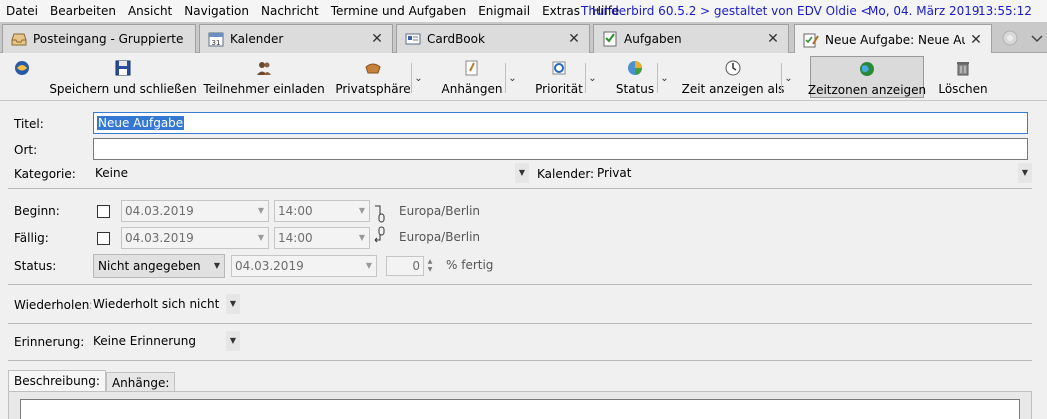 This screenshot has height=419, width=1047. Describe the element at coordinates (304, 266) in the screenshot. I see `status-date-input: 04.03.2019 ▼` at that location.